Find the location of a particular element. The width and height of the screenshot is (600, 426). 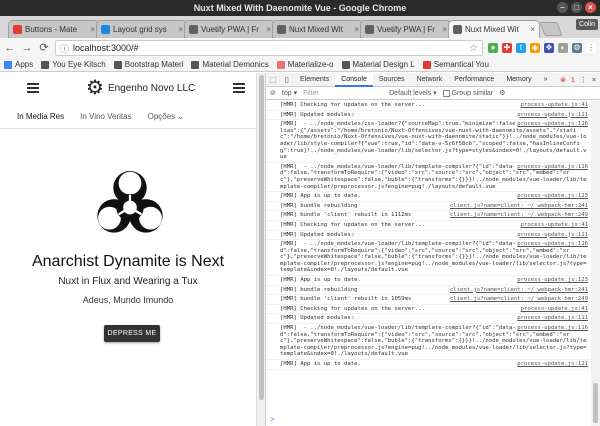

devtools-tab: Console is located at coordinates (354, 79).